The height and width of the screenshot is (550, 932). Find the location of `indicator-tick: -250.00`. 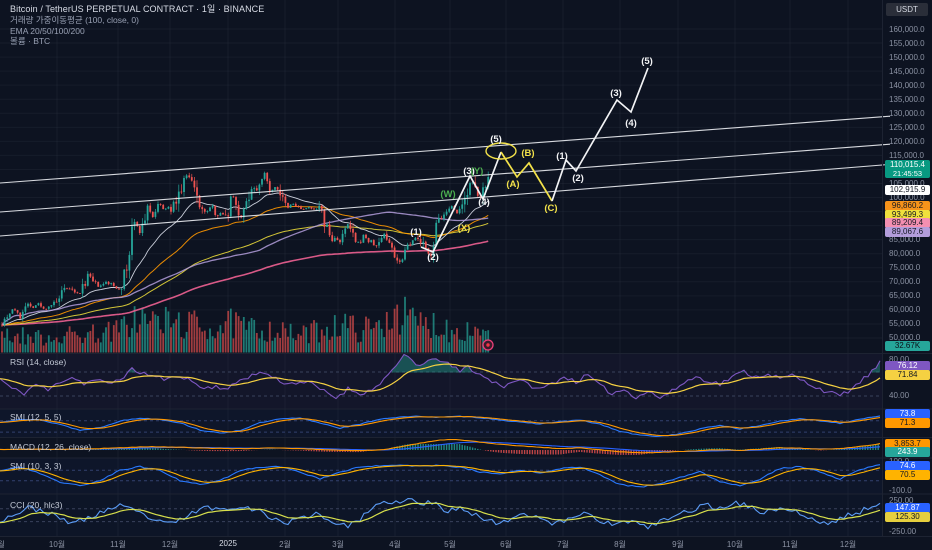

indicator-tick: -250.00 is located at coordinates (903, 531).